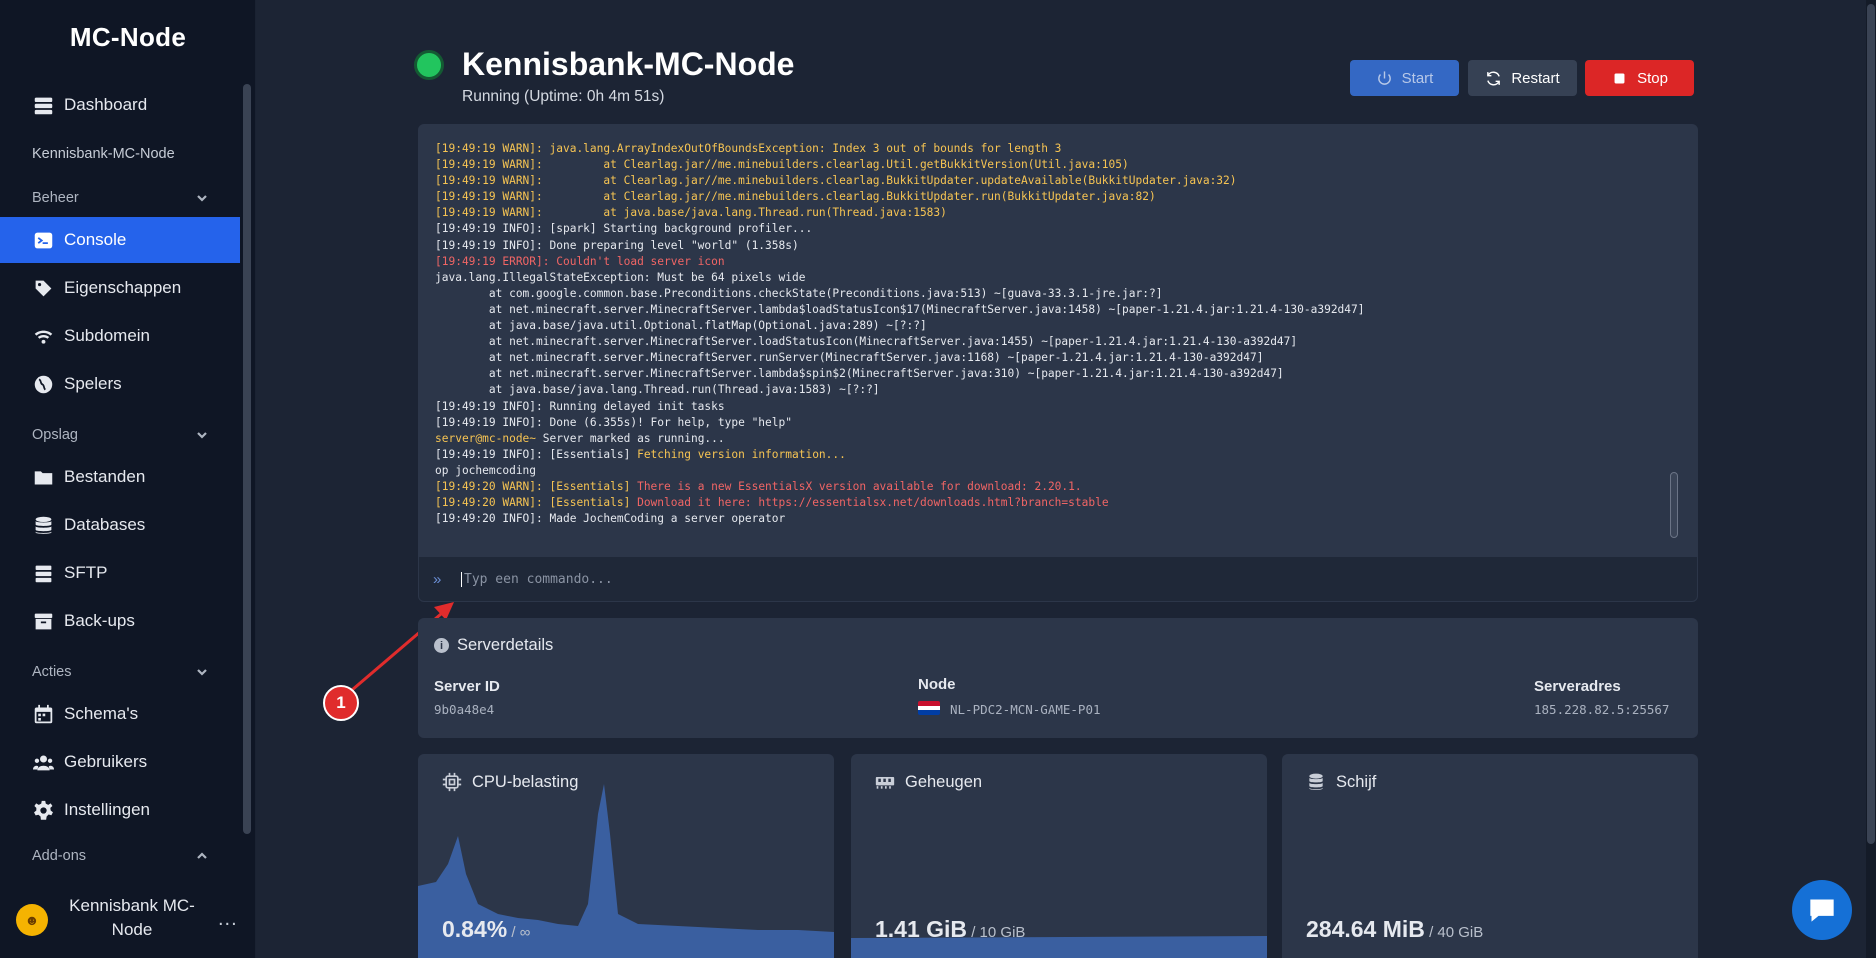 This screenshot has width=1876, height=958. I want to click on sidebar-item-label: Bestanden, so click(105, 476).